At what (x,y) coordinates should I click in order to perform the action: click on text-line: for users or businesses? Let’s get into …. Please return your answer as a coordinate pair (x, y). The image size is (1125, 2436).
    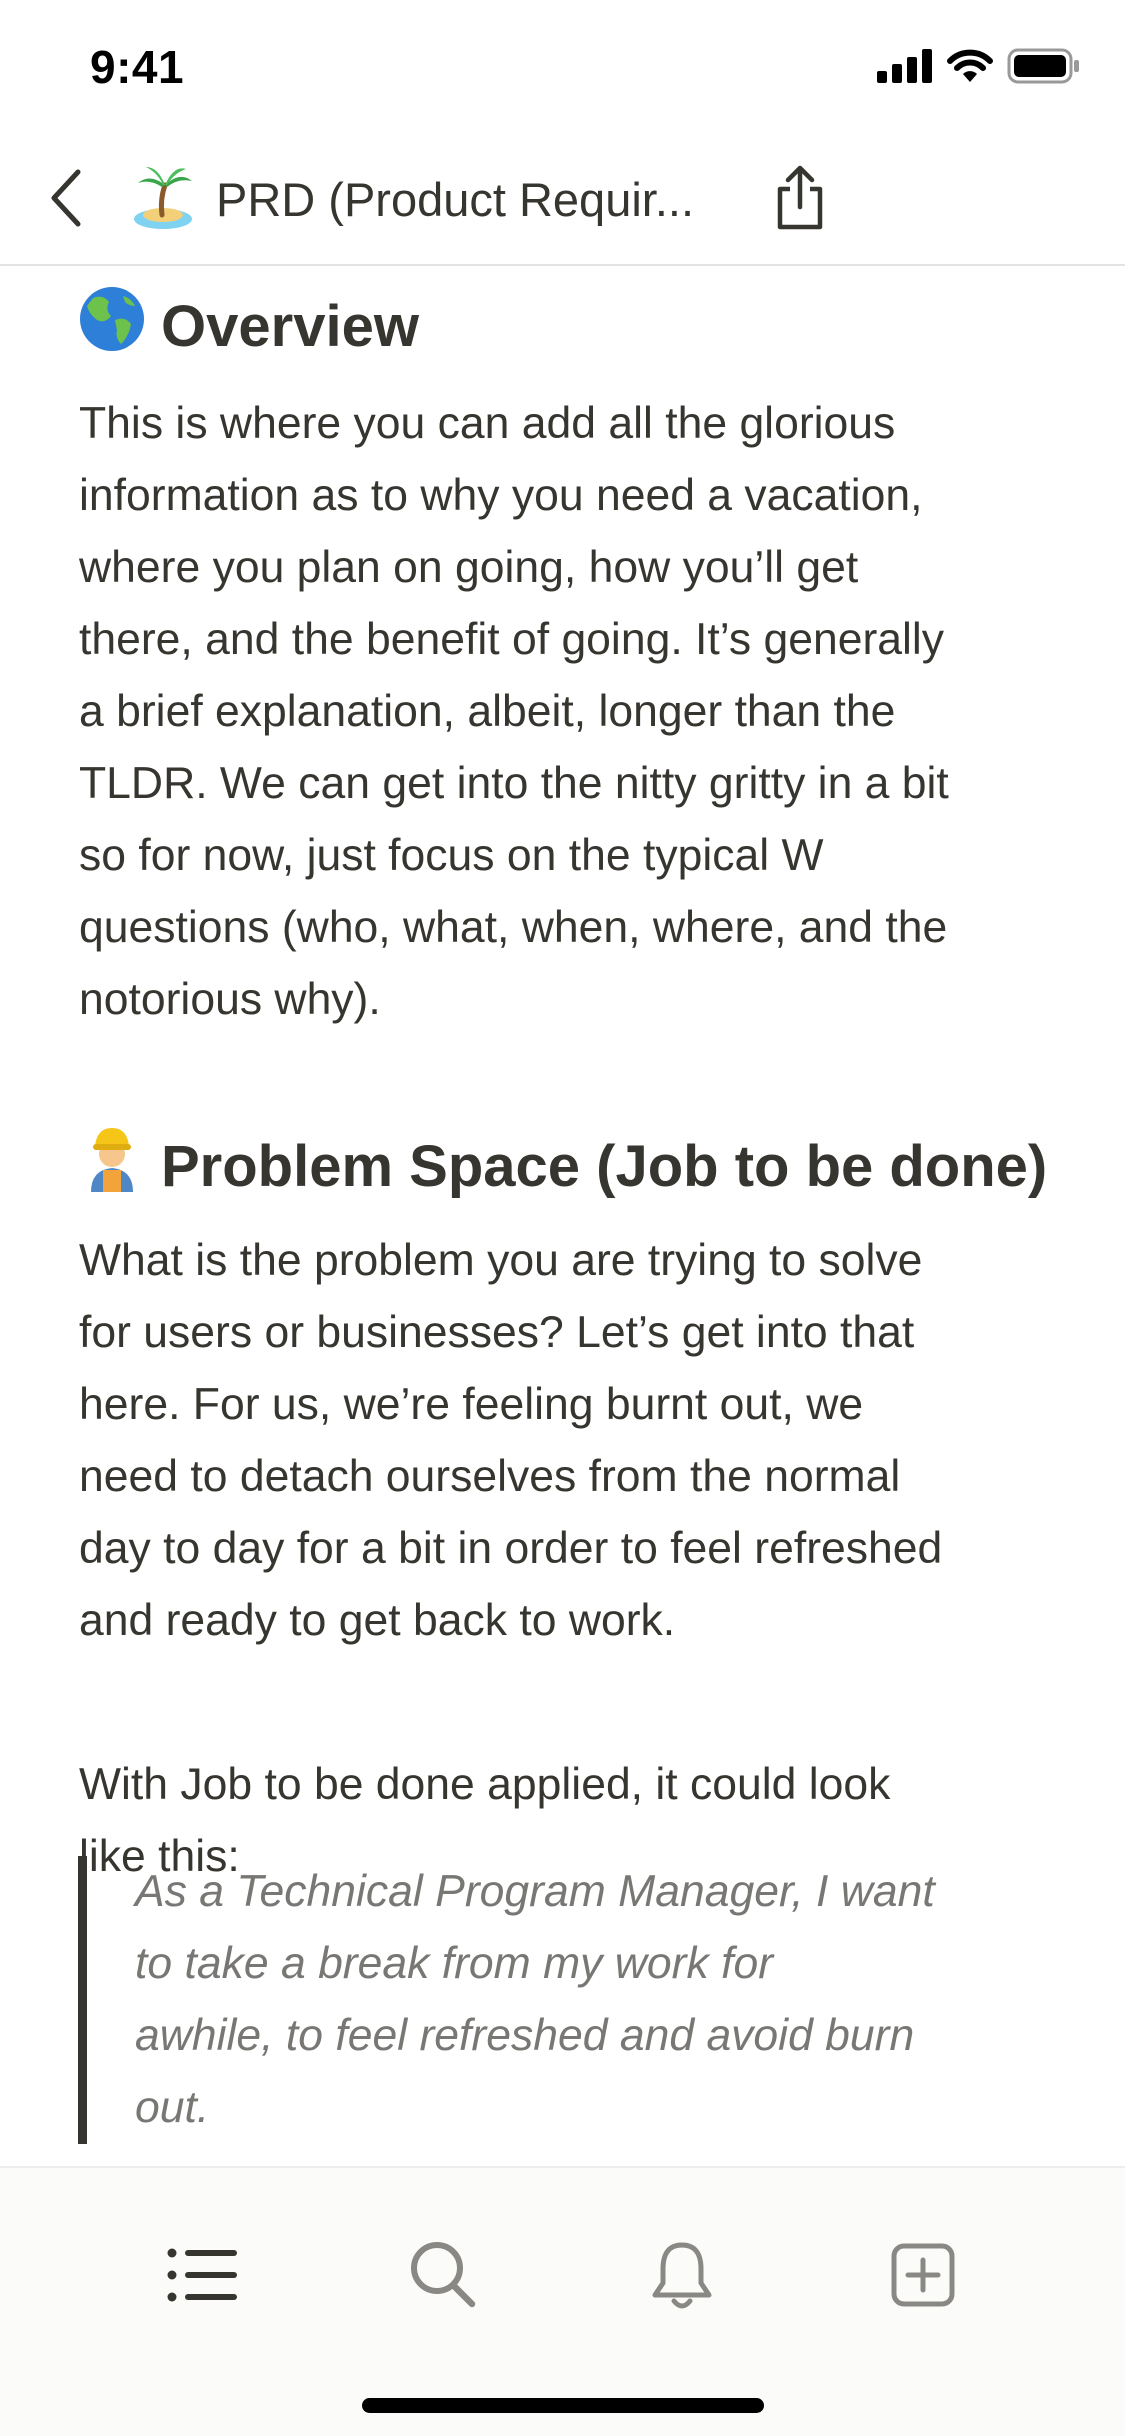
    Looking at the image, I should click on (497, 1332).